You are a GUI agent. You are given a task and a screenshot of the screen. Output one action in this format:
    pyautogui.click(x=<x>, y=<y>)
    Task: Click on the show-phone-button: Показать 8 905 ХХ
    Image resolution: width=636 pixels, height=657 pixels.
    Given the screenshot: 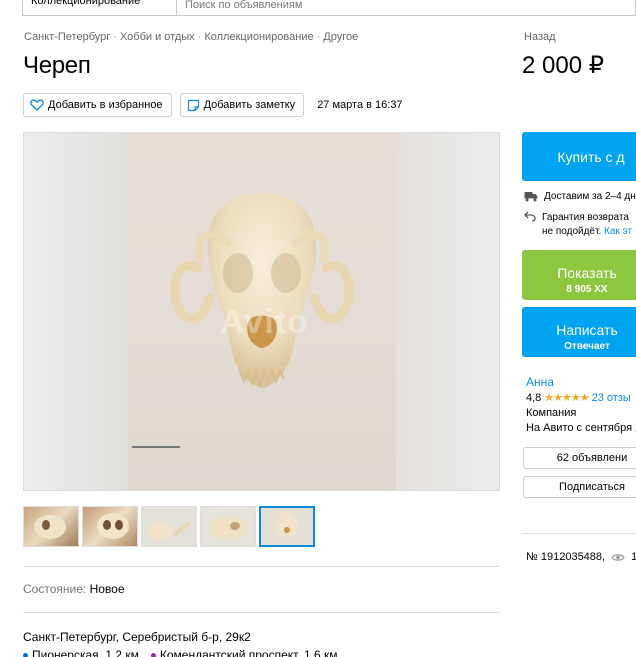 What is the action you would take?
    pyautogui.click(x=579, y=275)
    